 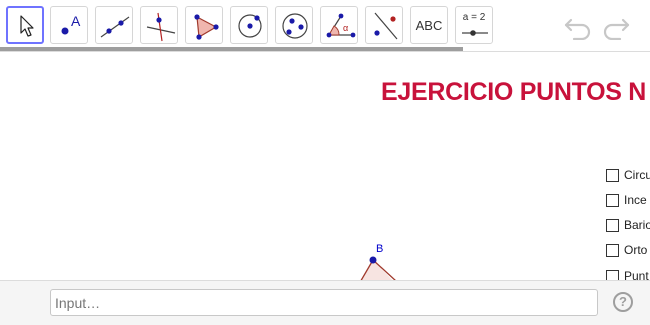 I want to click on reflect-icon, so click(x=386, y=26).